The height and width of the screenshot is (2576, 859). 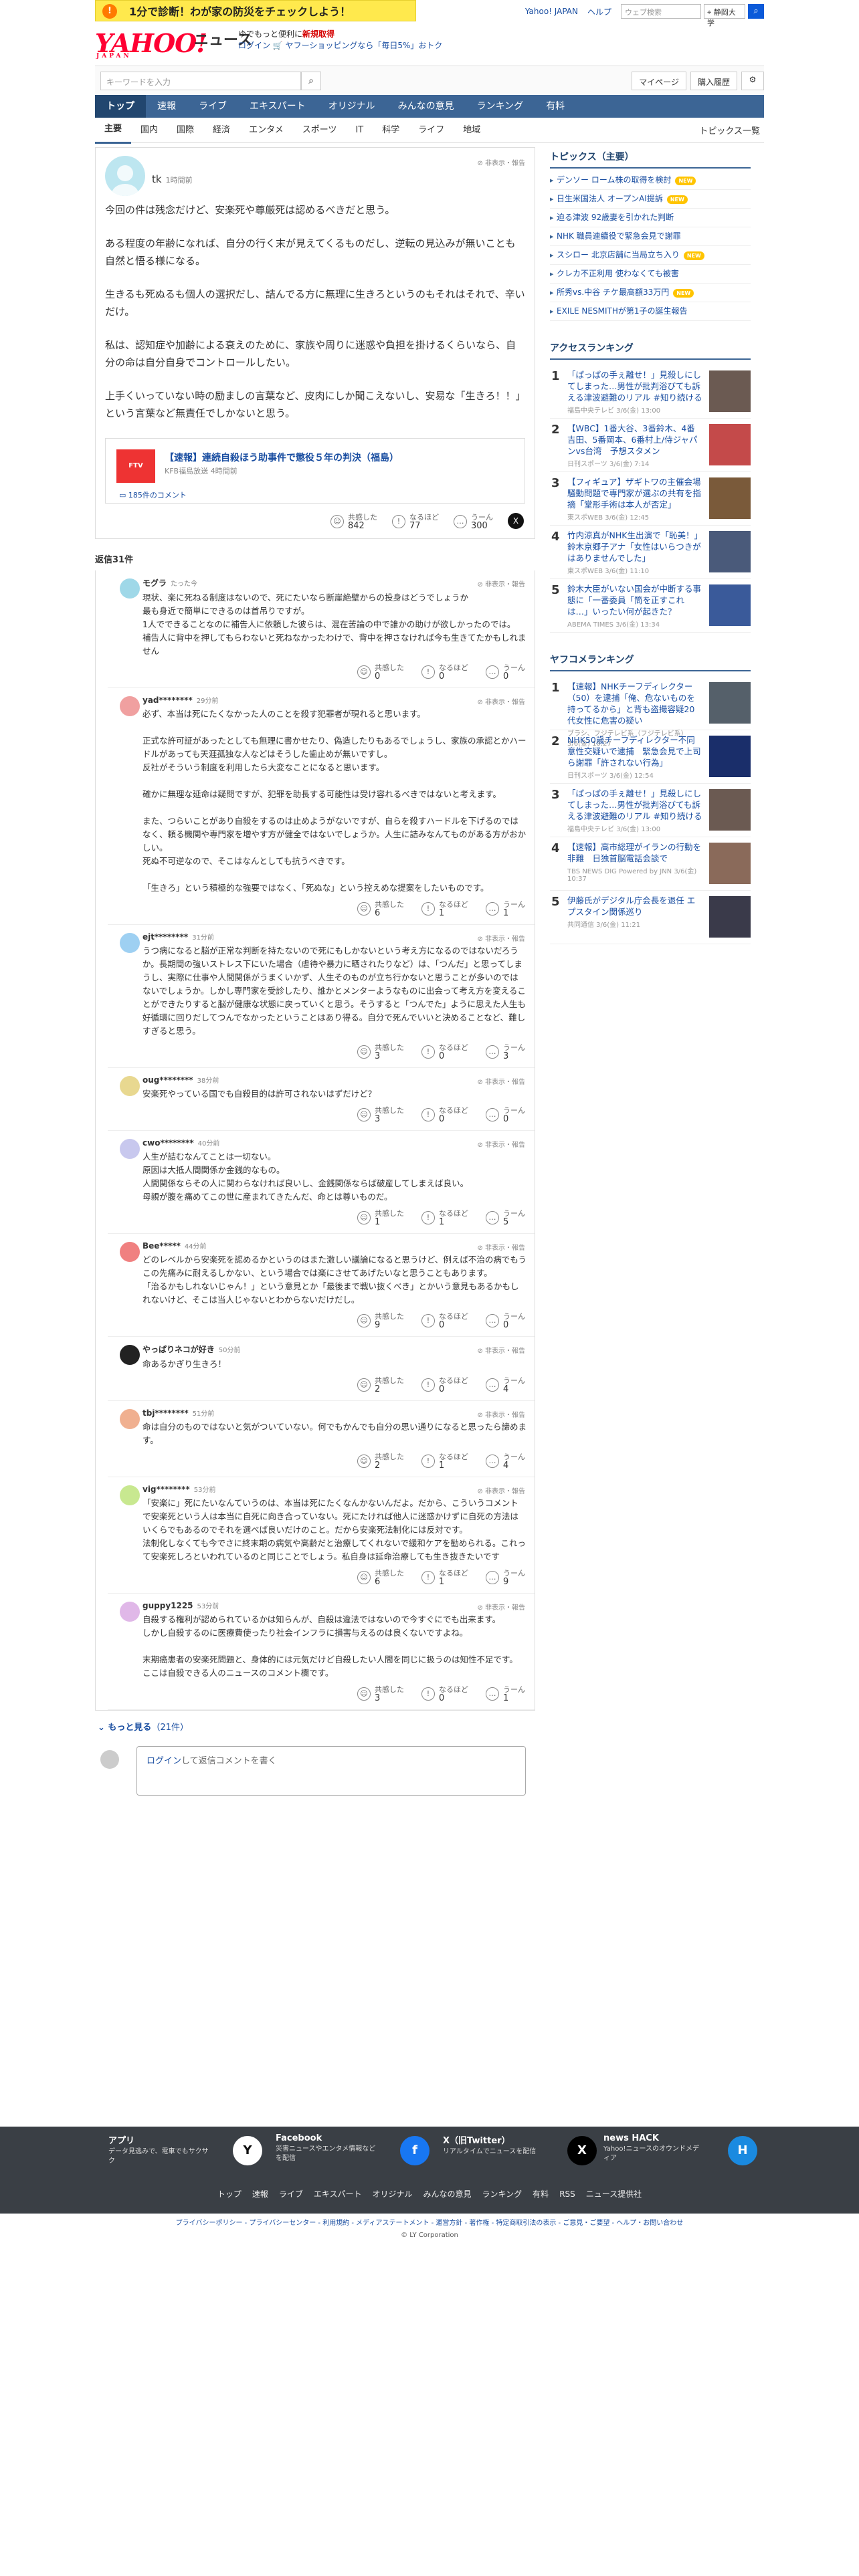 What do you see at coordinates (650, 236) in the screenshot?
I see `topic-item: NHK 職員連續役で緊急会見で謝罪` at bounding box center [650, 236].